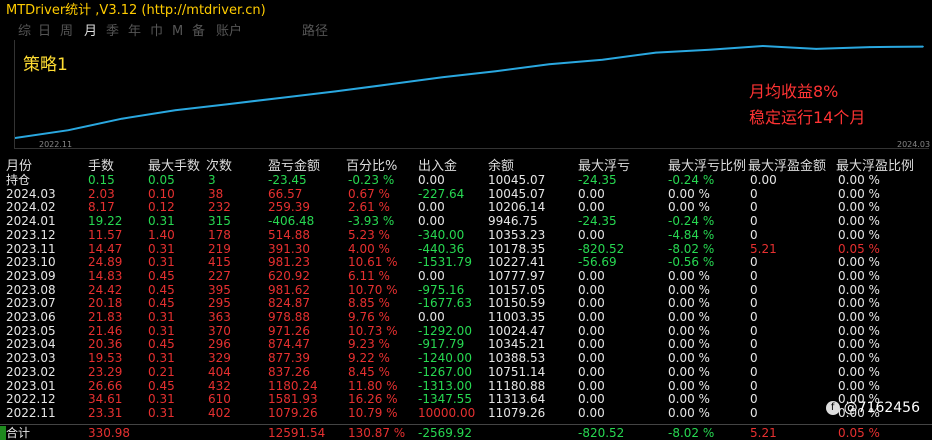 The width and height of the screenshot is (932, 440). Describe the element at coordinates (601, 248) in the screenshot. I see `cell-mdd: -820.52` at that location.